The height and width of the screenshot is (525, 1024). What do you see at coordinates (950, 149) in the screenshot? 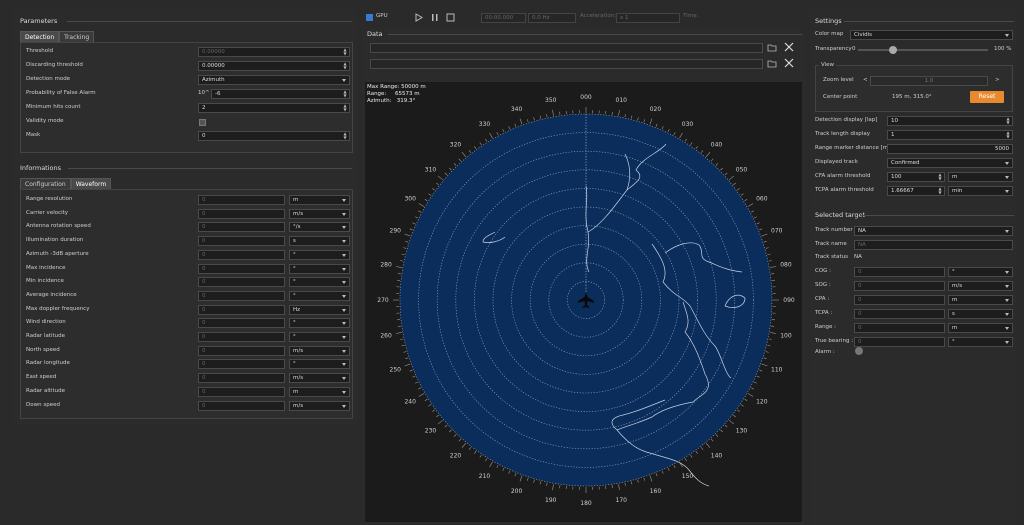
I see `settings-field: 5000` at bounding box center [950, 149].